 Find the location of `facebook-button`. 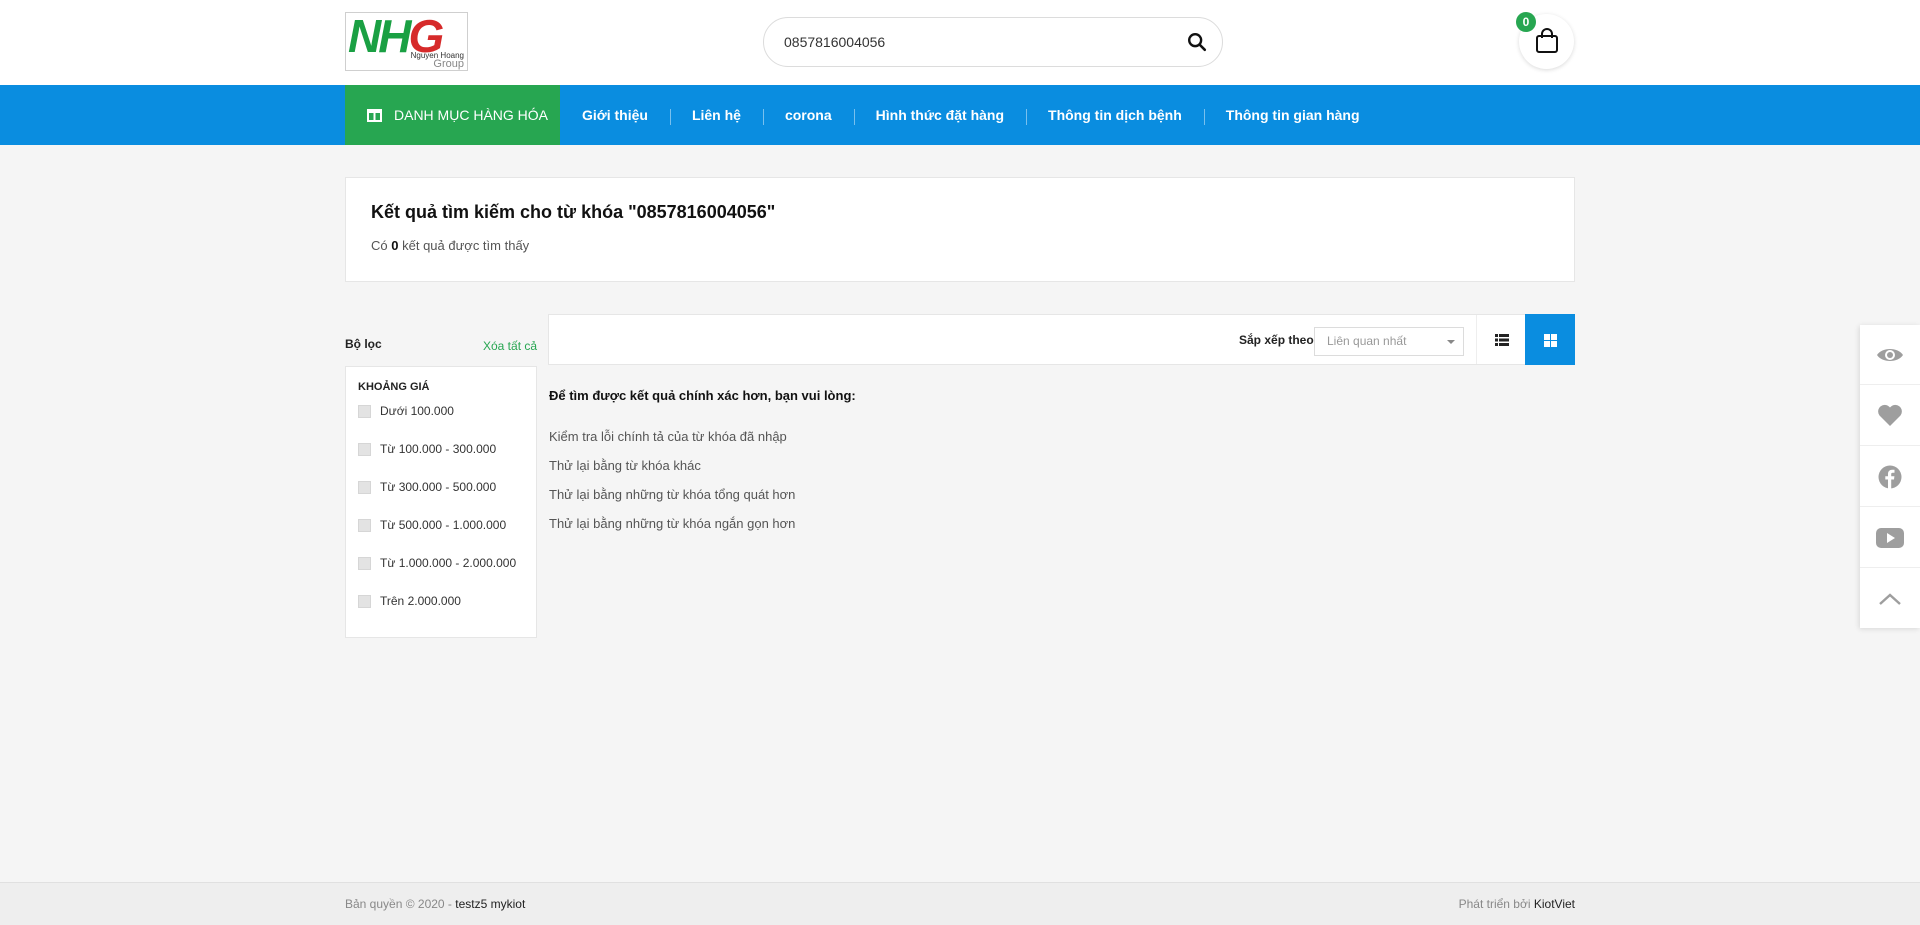

facebook-button is located at coordinates (1890, 477).